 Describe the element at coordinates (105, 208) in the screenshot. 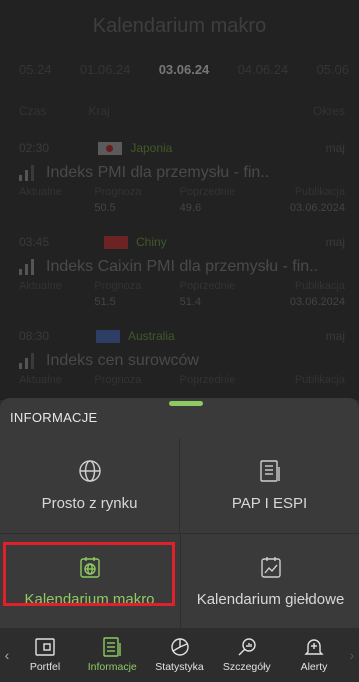

I see `value-forecast: 50.5` at that location.